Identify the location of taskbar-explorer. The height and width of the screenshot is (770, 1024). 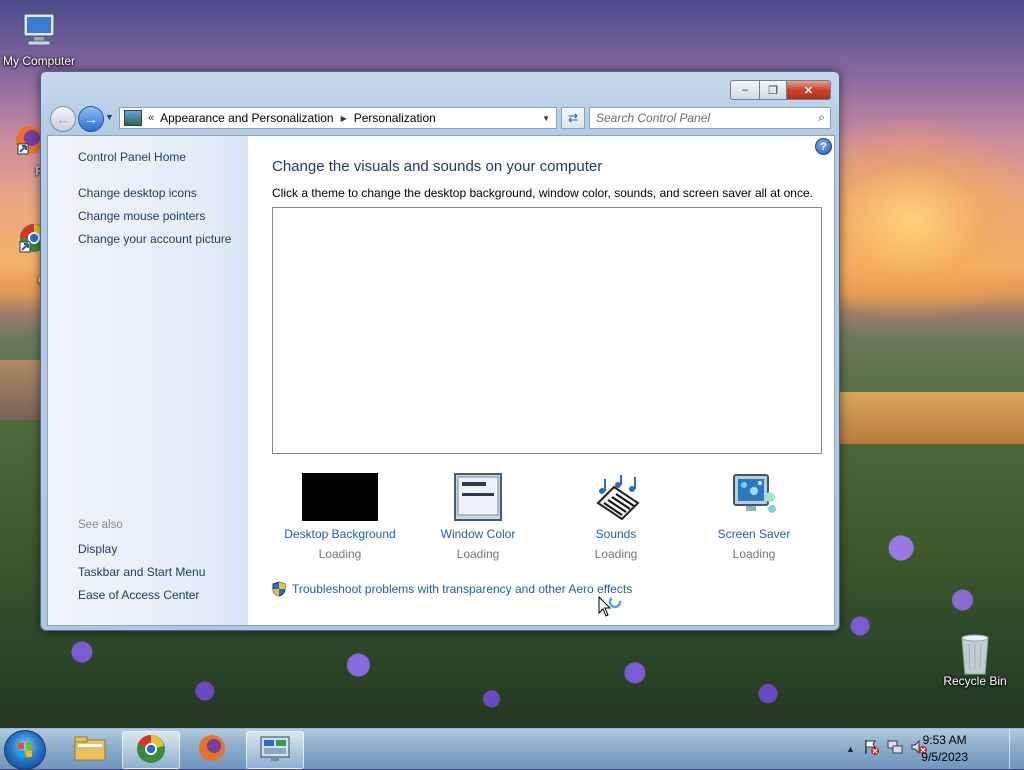
(90, 749).